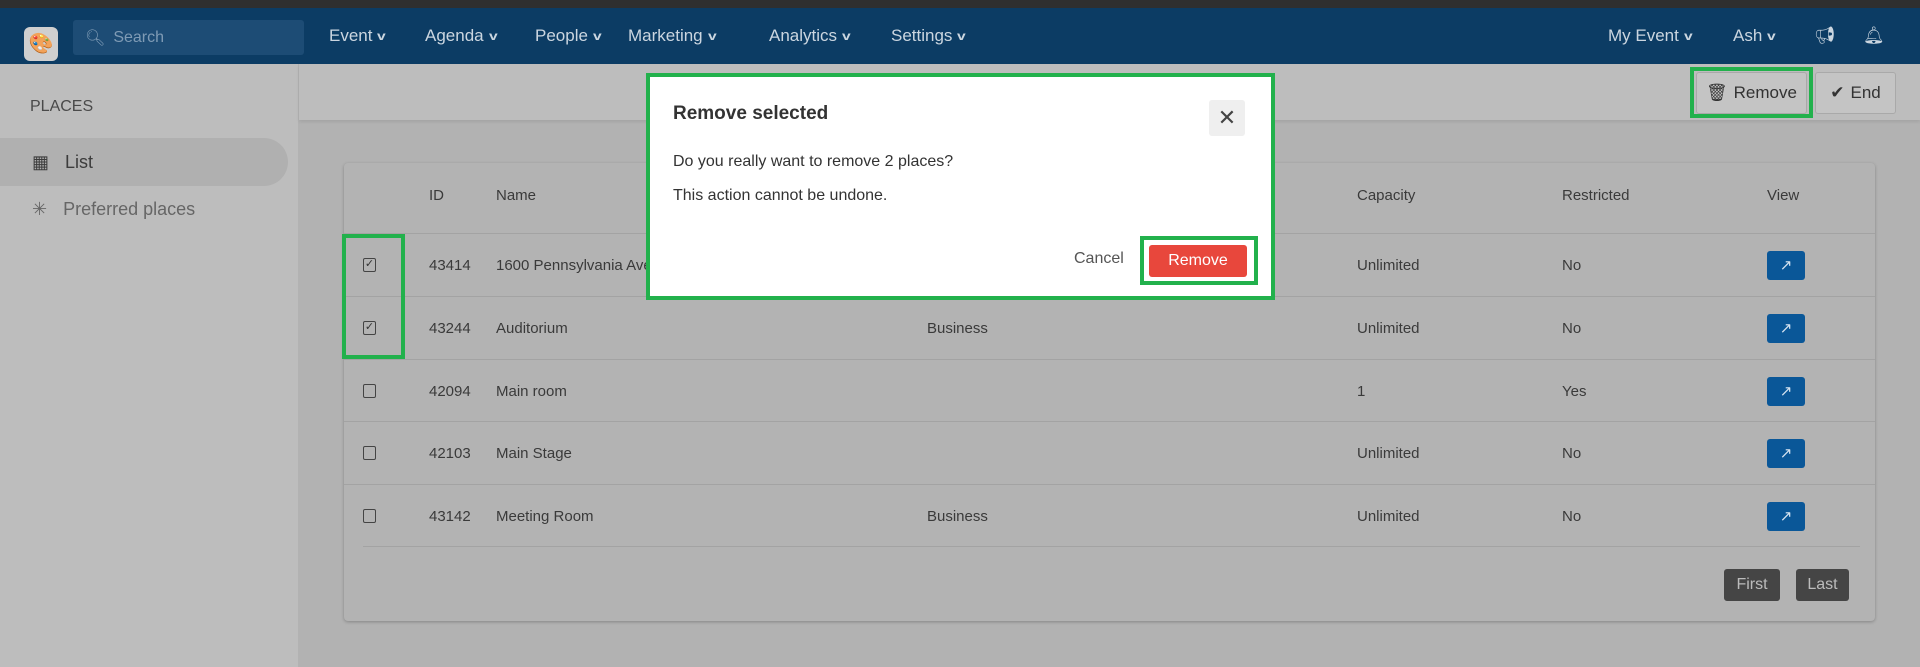 The image size is (1920, 667). I want to click on table-row: 43142 Meeting Room Business Unlimited No ↗, so click(1109, 515).